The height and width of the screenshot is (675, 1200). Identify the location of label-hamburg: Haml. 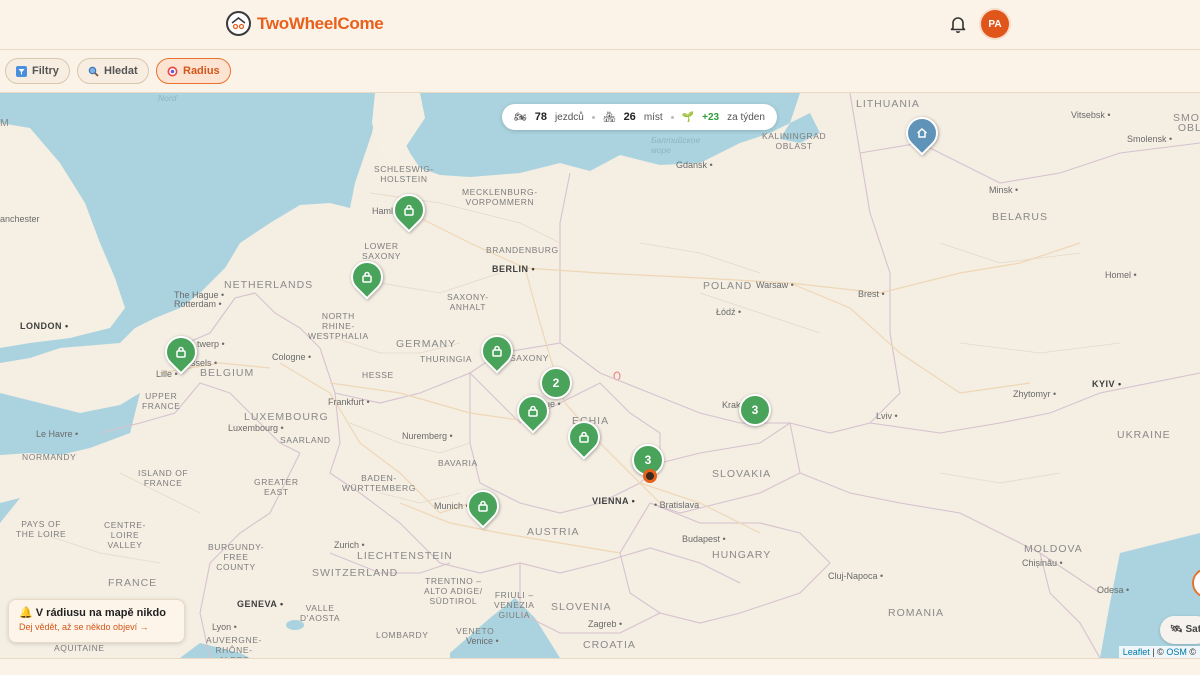
(383, 211).